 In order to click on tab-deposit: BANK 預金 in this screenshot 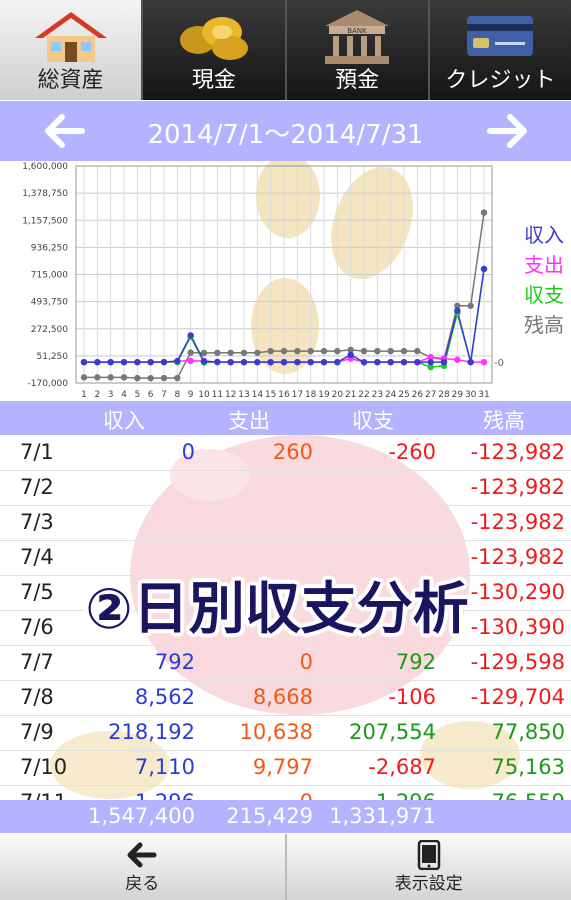, I will do `click(358, 50)`.